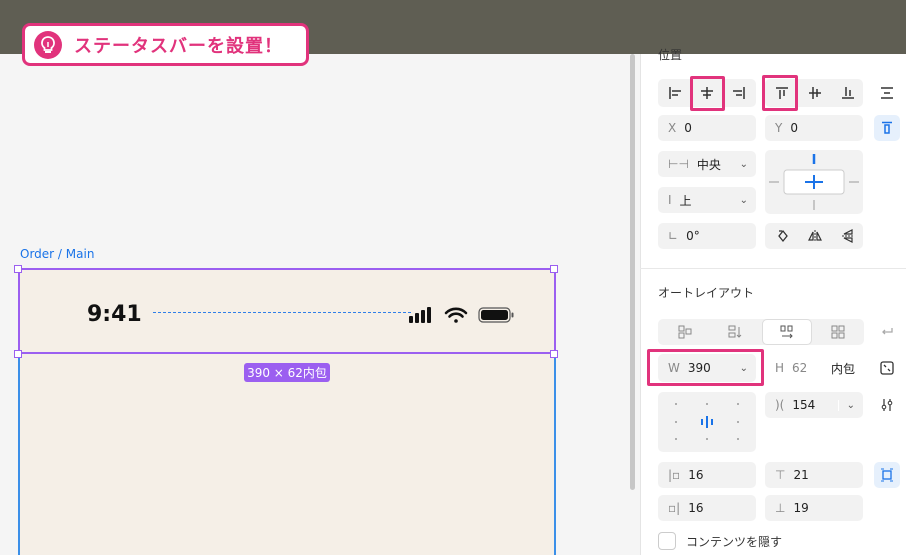  What do you see at coordinates (707, 475) in the screenshot?
I see `padding-left-field: |▫ 16` at bounding box center [707, 475].